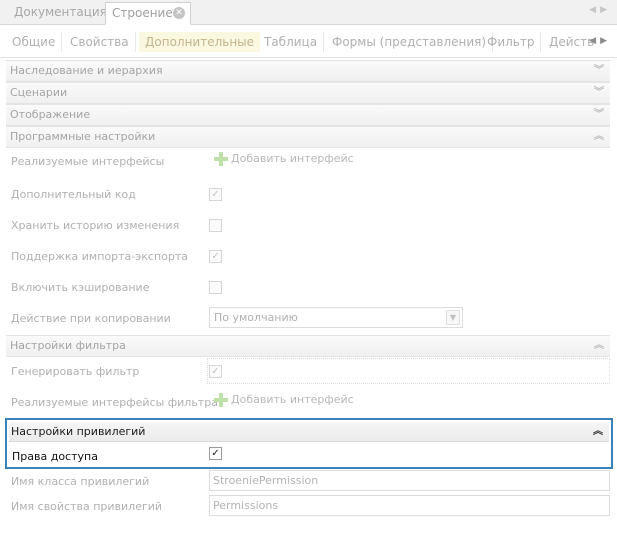 This screenshot has width=617, height=542. Describe the element at coordinates (409, 480) in the screenshot. I see `class-name-input: StroeniePermission` at that location.